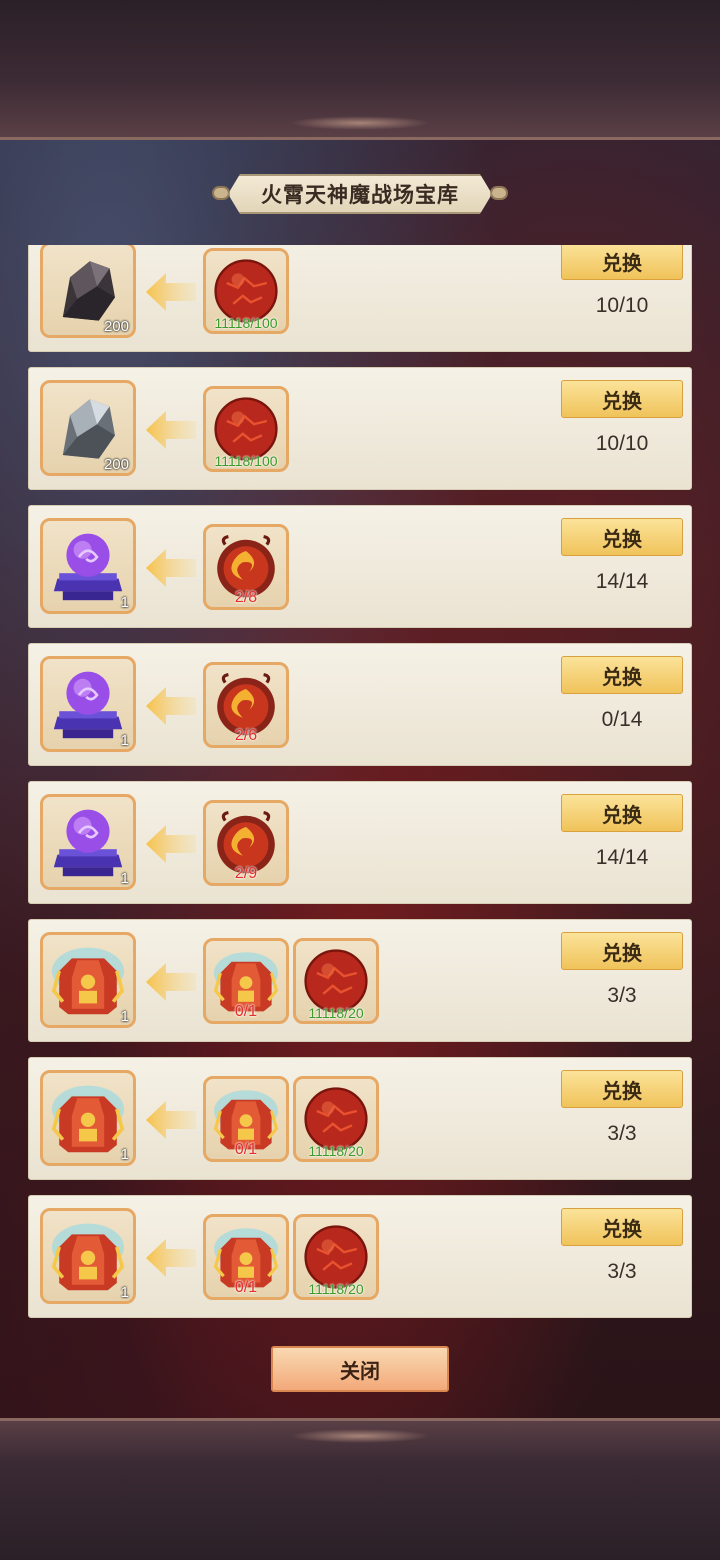  Describe the element at coordinates (360, 1436) in the screenshot. I see `bottom-ornament` at that location.